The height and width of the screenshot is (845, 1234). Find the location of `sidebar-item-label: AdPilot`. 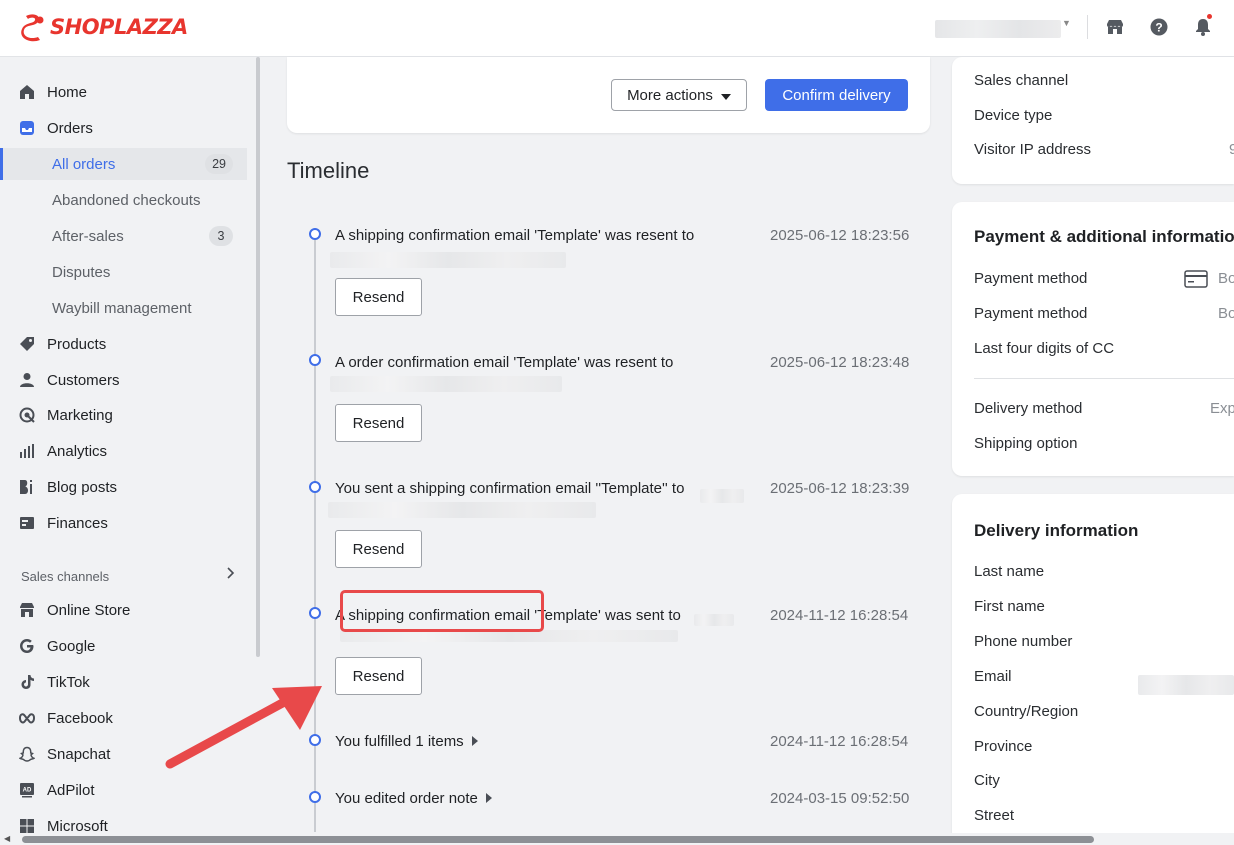

sidebar-item-label: AdPilot is located at coordinates (71, 790).